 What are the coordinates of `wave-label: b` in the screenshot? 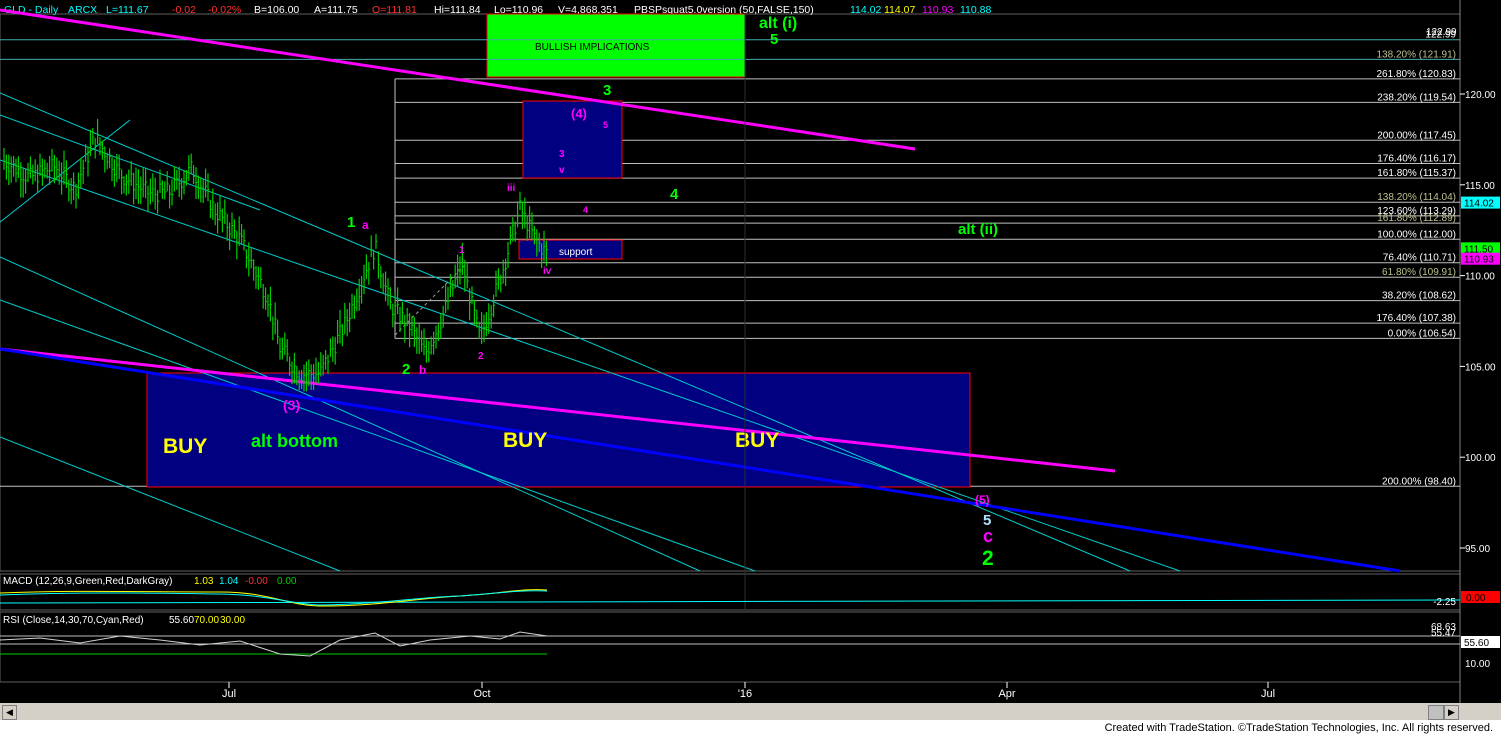 It's located at (422, 370).